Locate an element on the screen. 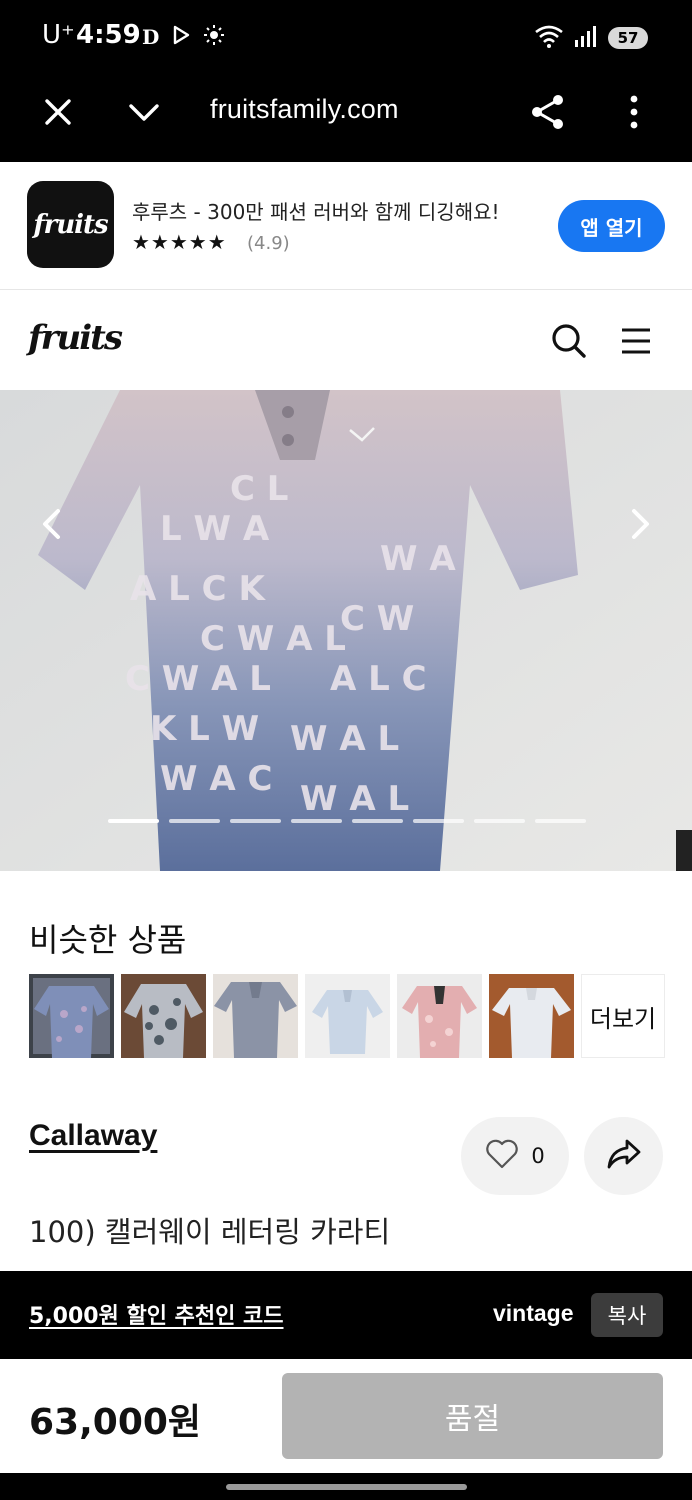 The width and height of the screenshot is (692, 1500). more-similar-button: 더보기 is located at coordinates (623, 1016).